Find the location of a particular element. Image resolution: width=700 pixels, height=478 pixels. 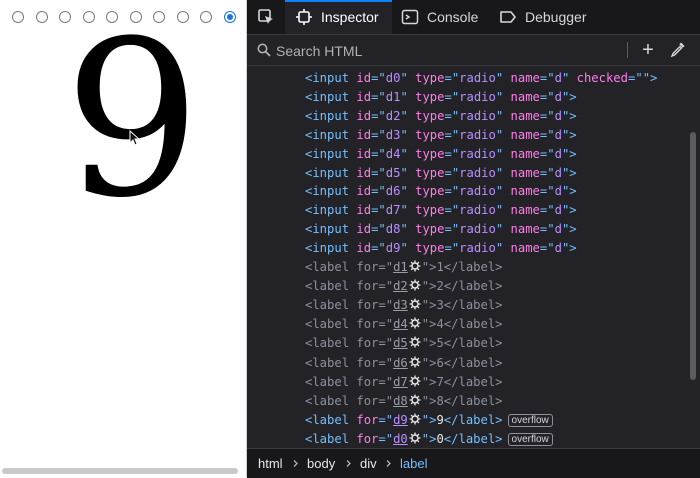

markup-node-label: <label for="d6 ">6</label> is located at coordinates (404, 363).